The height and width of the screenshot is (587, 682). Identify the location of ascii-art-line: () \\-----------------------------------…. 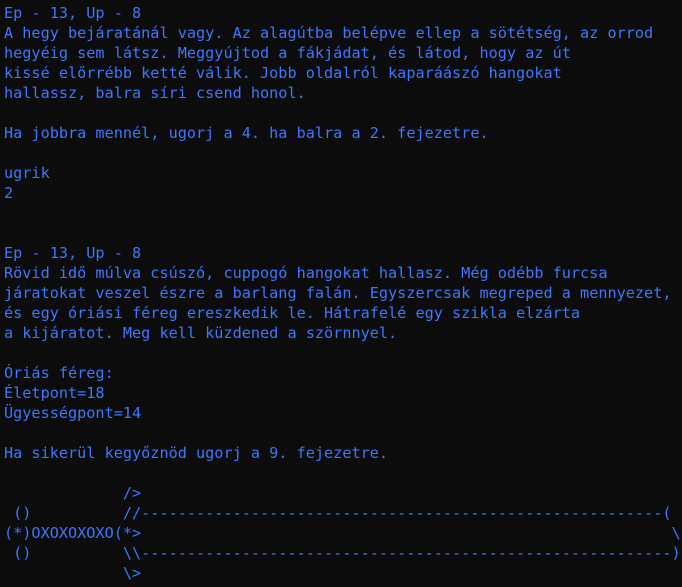
(342, 553).